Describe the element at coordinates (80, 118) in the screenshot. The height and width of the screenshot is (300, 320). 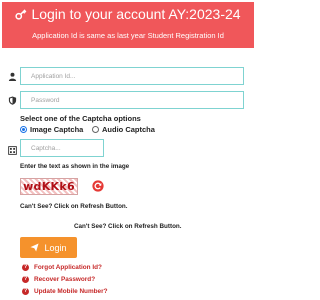
I see `captcha-options-heading: Select one of the Captcha options` at that location.